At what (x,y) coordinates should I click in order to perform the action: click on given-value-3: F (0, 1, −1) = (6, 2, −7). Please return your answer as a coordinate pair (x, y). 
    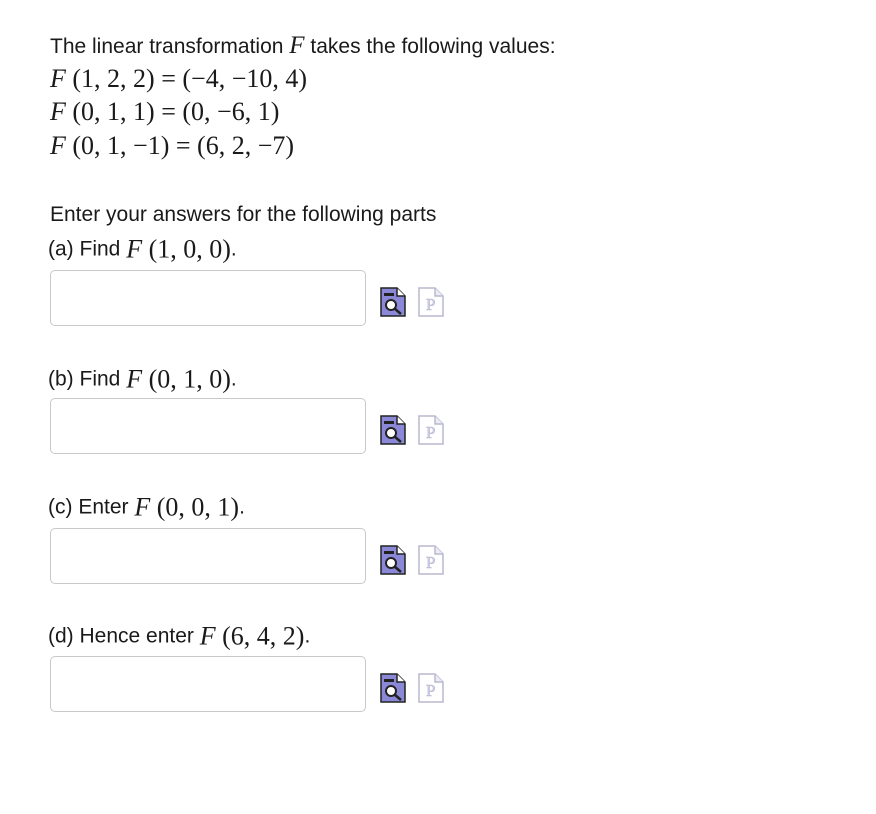
    Looking at the image, I should click on (172, 146).